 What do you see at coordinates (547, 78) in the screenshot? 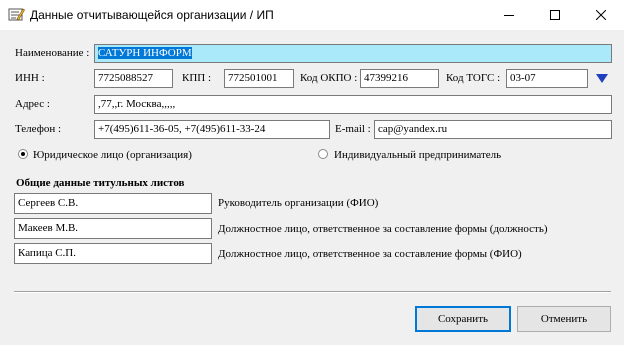
I see `togs-field: 03-07` at bounding box center [547, 78].